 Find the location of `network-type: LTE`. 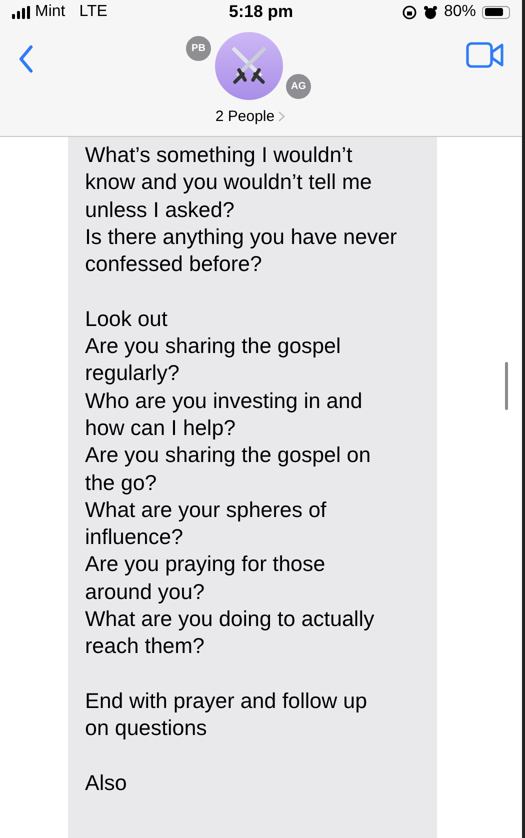

network-type: LTE is located at coordinates (93, 12).